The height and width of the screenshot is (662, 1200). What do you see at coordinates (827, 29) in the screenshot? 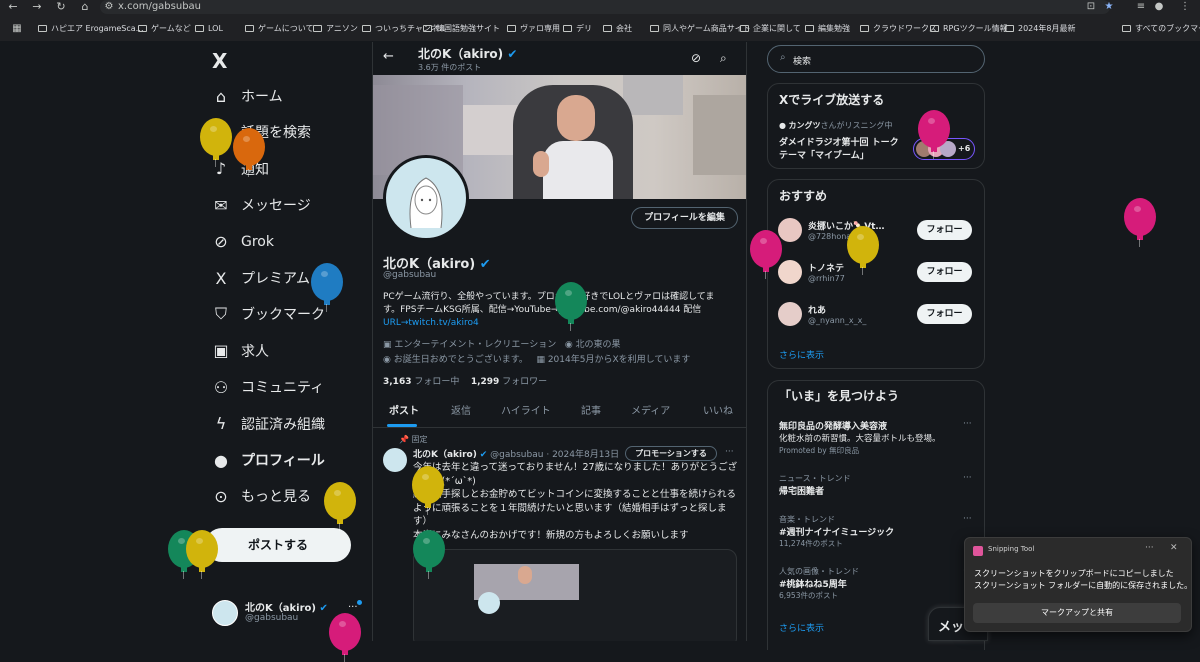
I see `bookmark-item: 編集勉強` at bounding box center [827, 29].